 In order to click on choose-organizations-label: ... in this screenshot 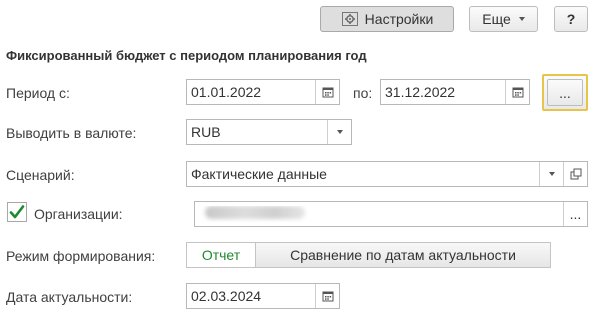, I will do `click(575, 214)`.